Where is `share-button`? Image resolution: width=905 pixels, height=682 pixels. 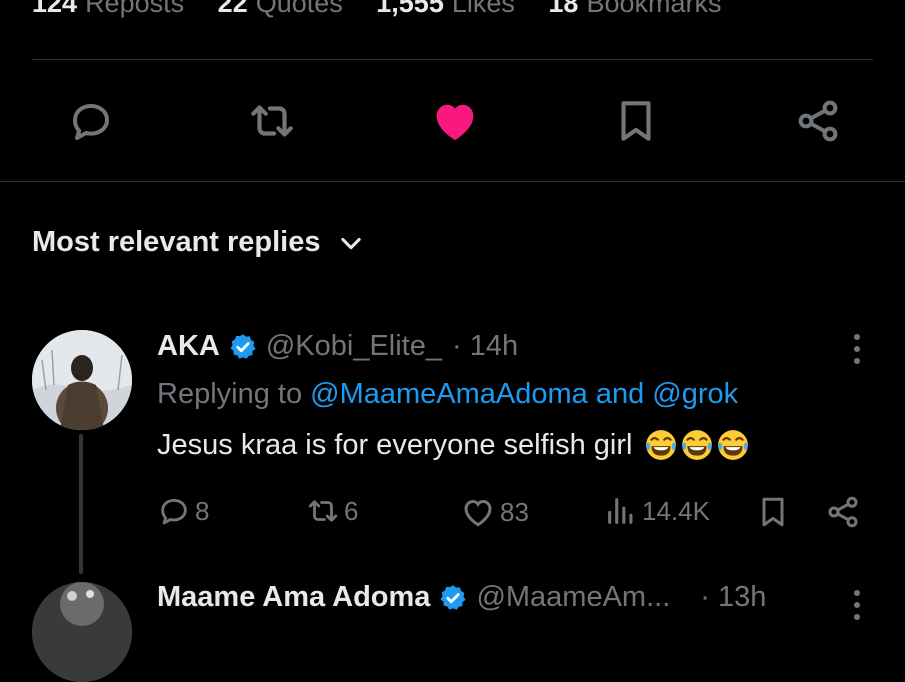 share-button is located at coordinates (818, 121).